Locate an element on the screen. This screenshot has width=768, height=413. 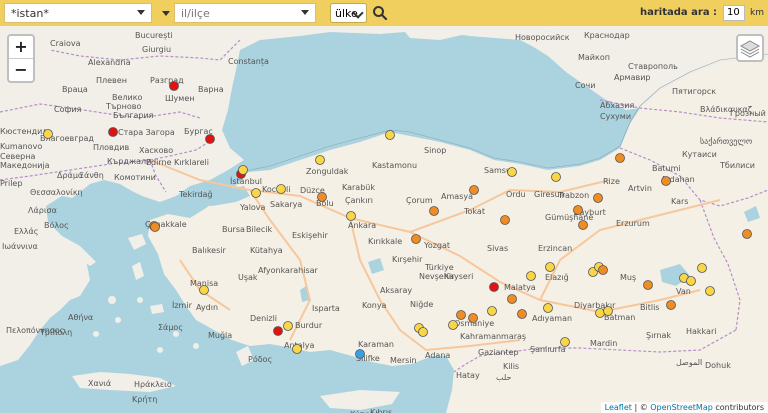
name-search-input: *istan* is located at coordinates (78, 13).